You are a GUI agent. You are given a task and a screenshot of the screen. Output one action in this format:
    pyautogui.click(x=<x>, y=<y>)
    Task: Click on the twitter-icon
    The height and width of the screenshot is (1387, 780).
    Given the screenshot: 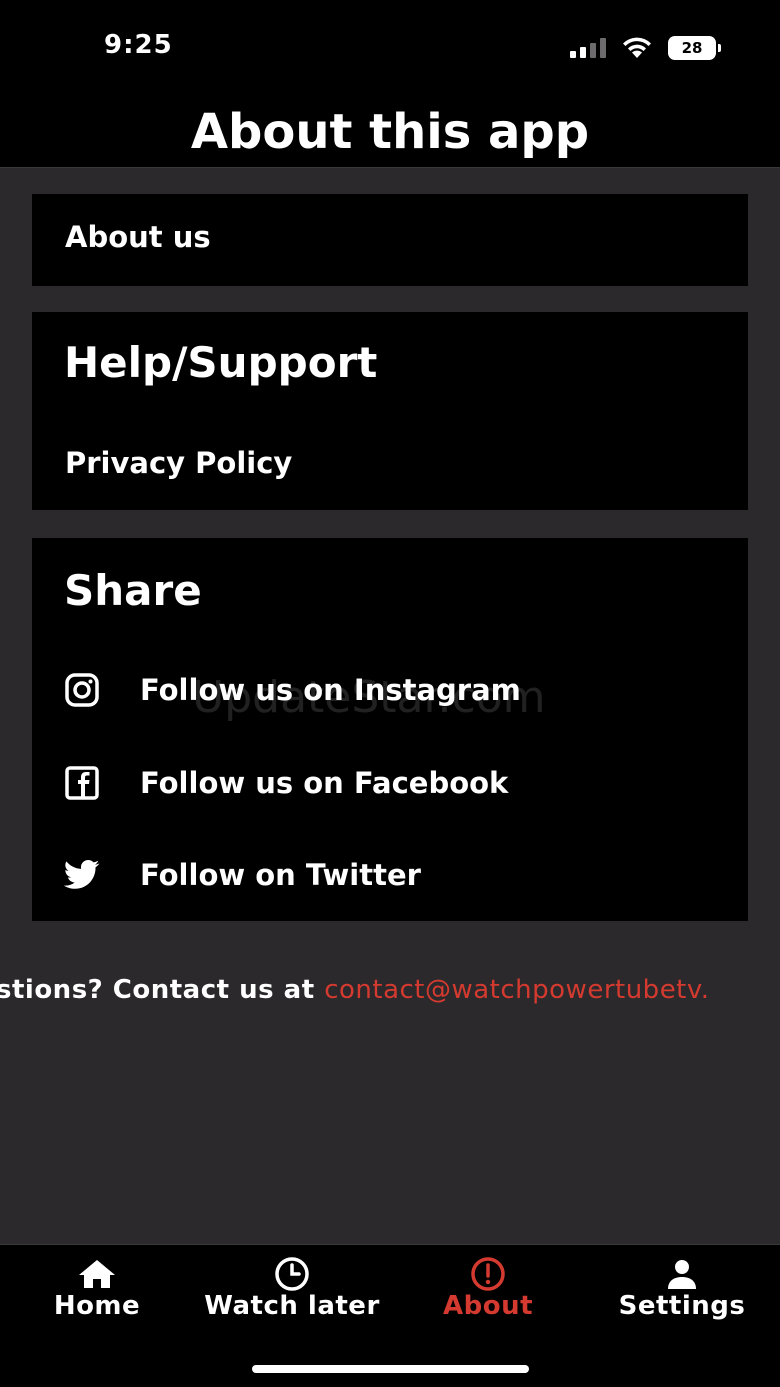 What is the action you would take?
    pyautogui.click(x=82, y=875)
    